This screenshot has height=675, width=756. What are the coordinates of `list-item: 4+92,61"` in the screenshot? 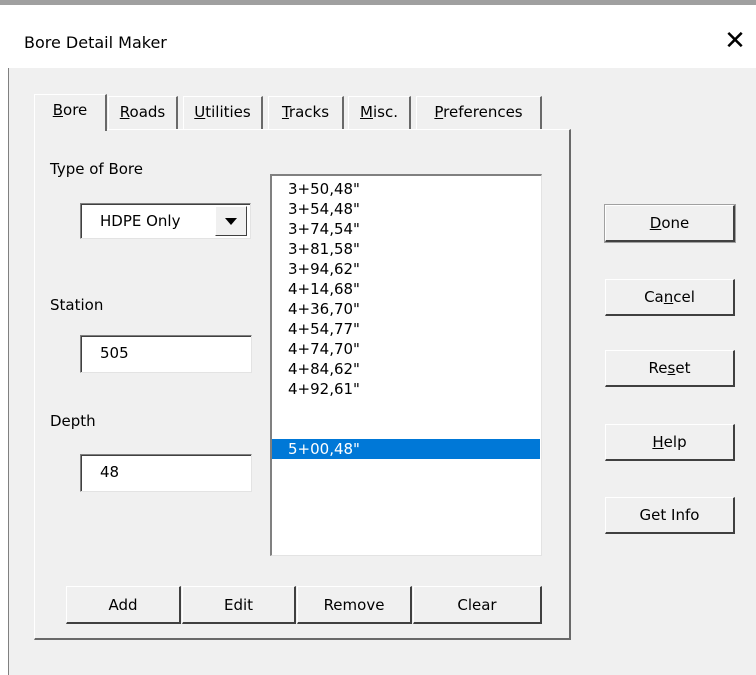 It's located at (406, 389).